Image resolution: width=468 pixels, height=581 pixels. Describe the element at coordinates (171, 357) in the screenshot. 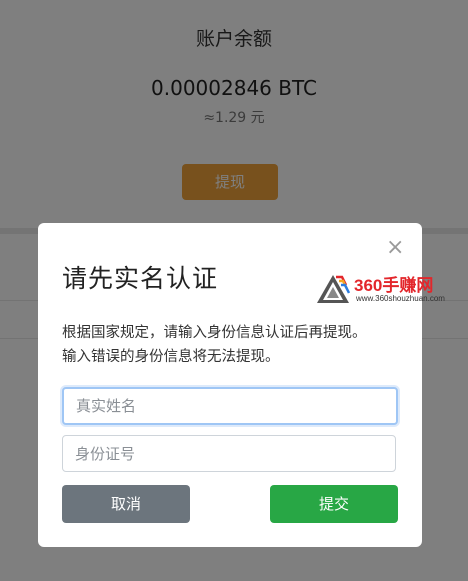

I see `description-line: 输入错误的身份信息将无法提现。` at that location.